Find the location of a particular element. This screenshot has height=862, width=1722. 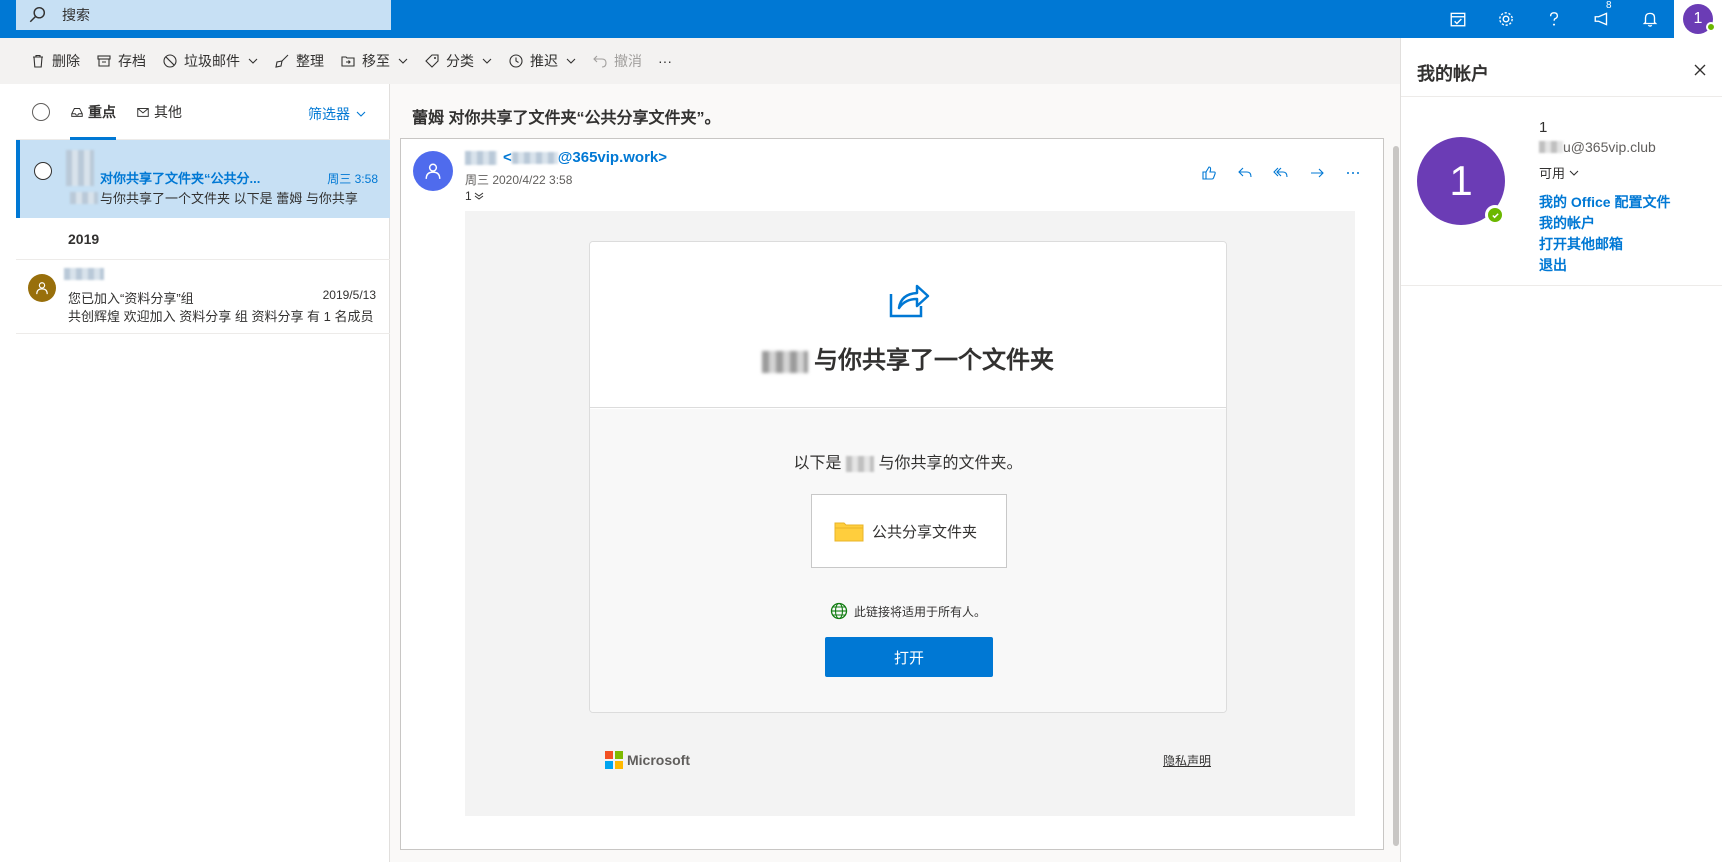

tab-focused: 重点 is located at coordinates (93, 112).